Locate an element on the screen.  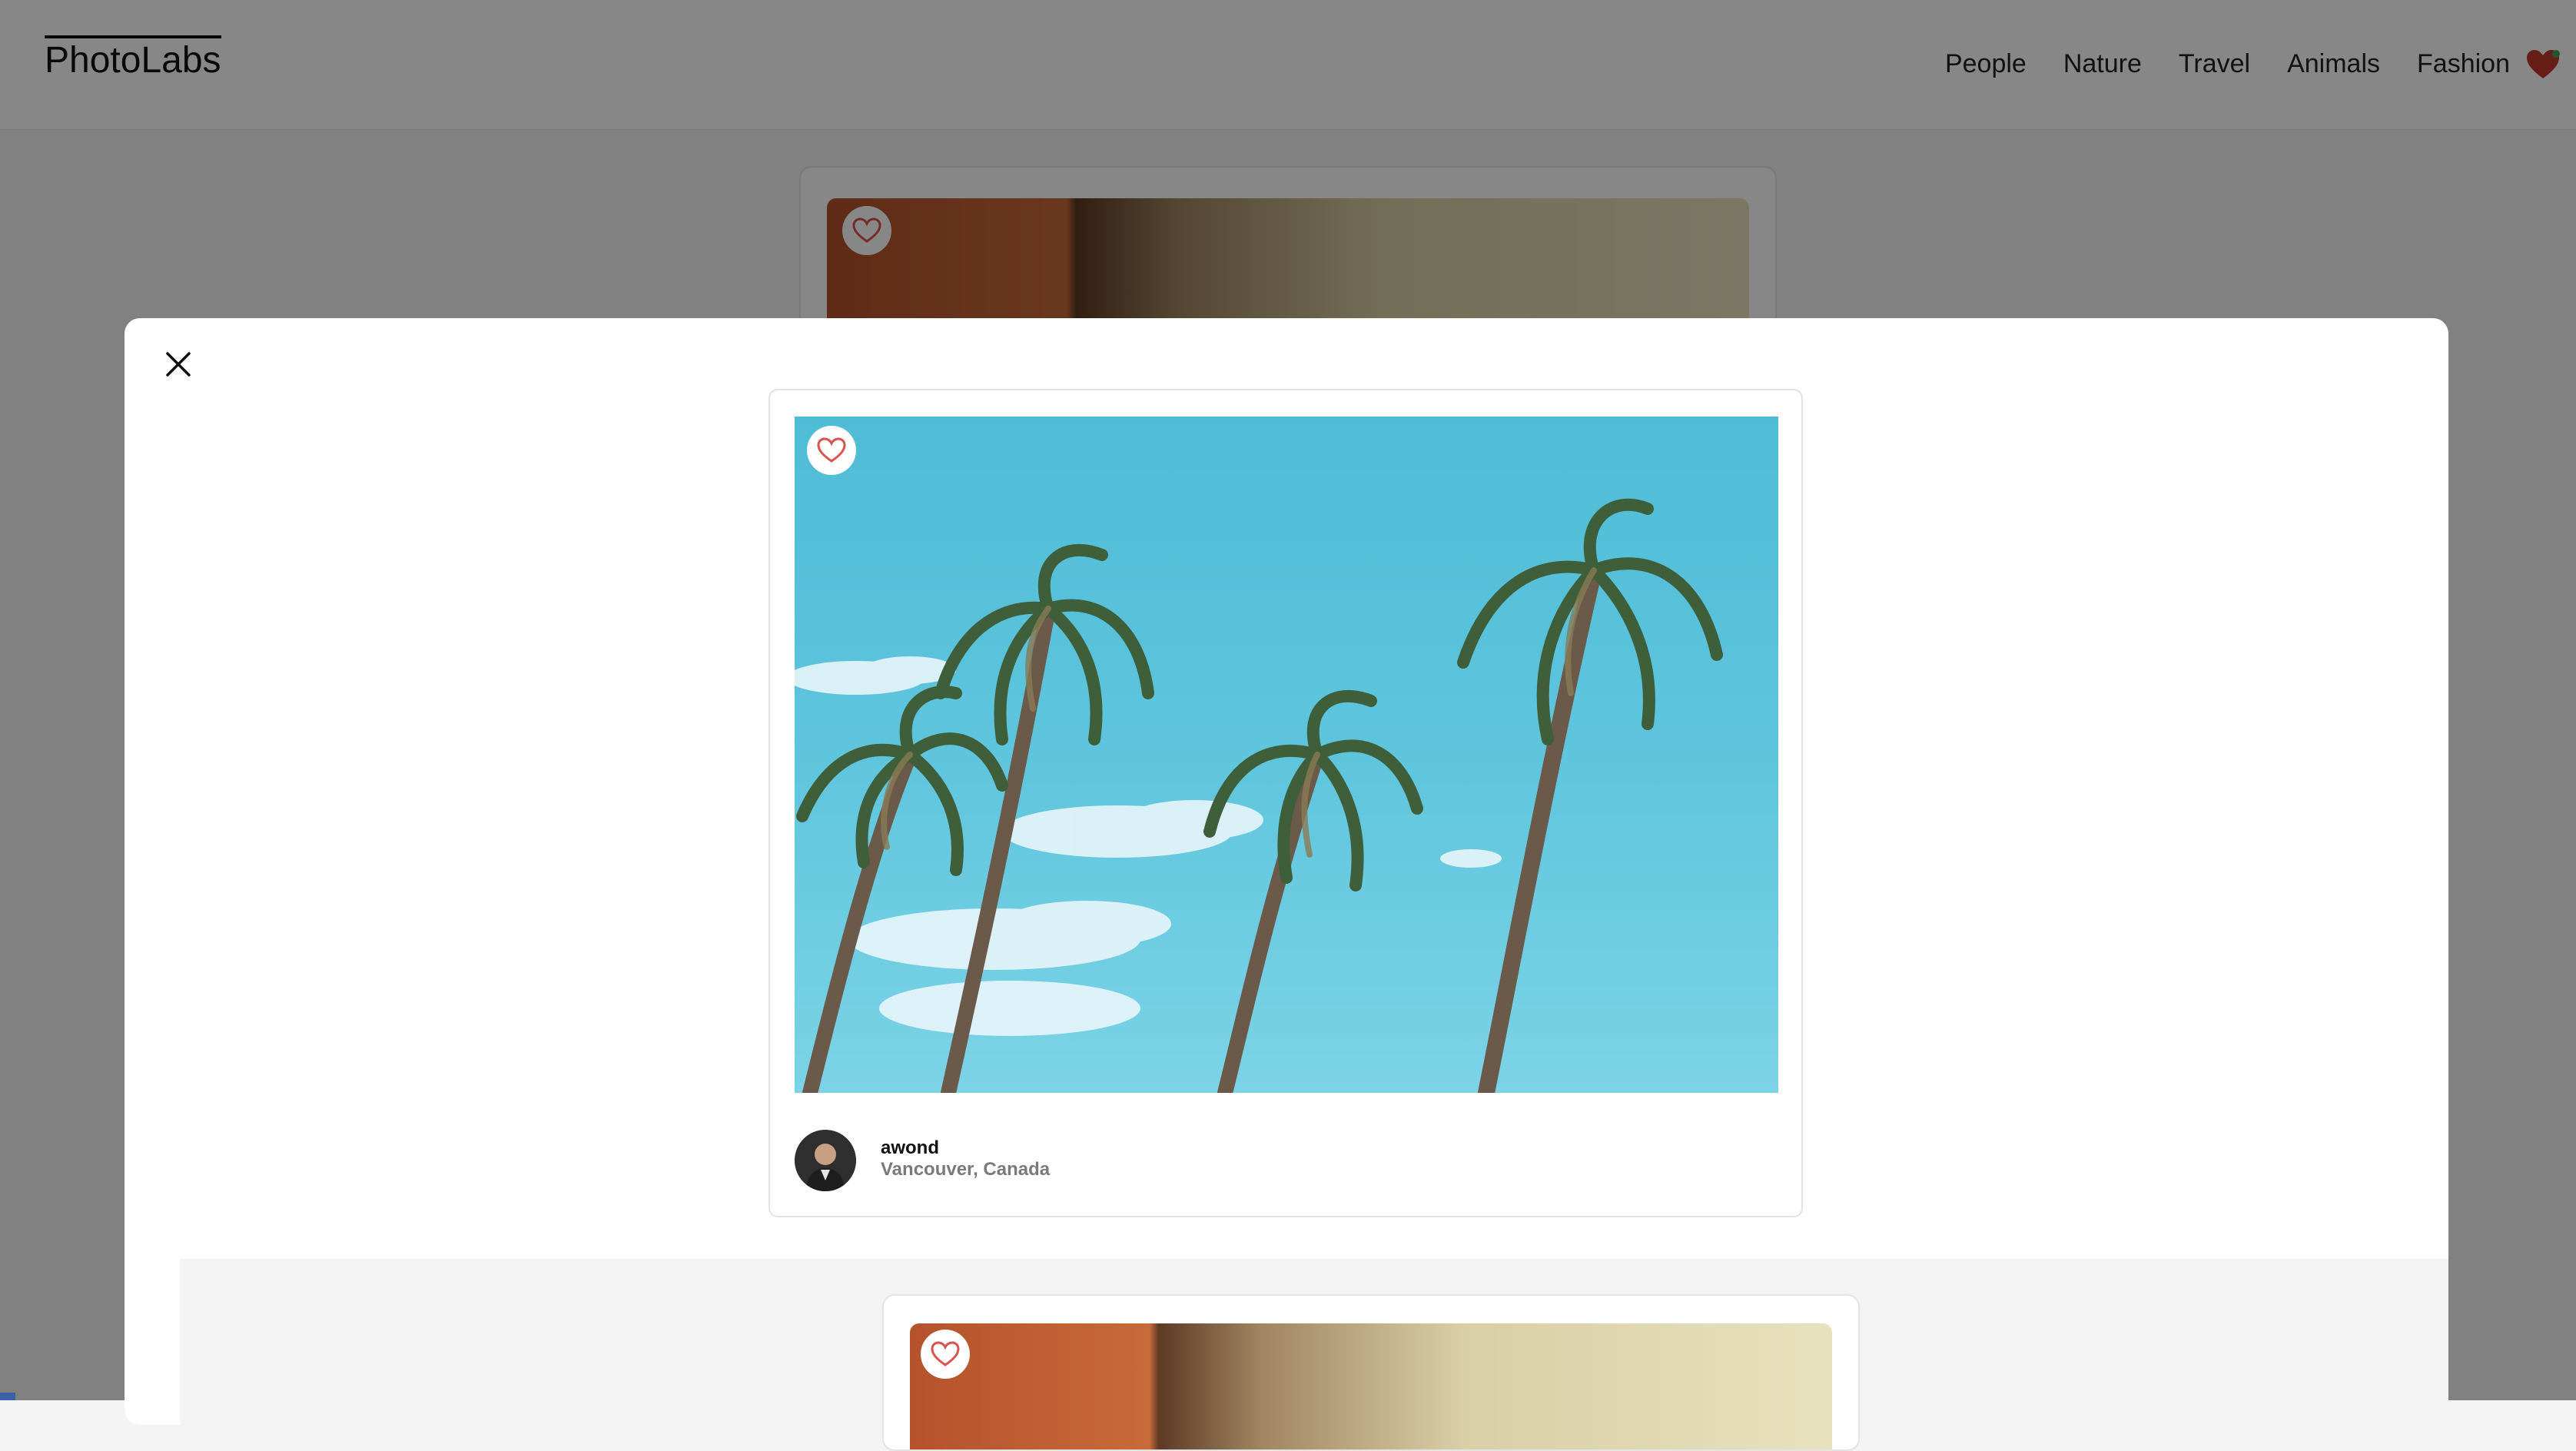
similar-photo-fav-button is located at coordinates (945, 1354).